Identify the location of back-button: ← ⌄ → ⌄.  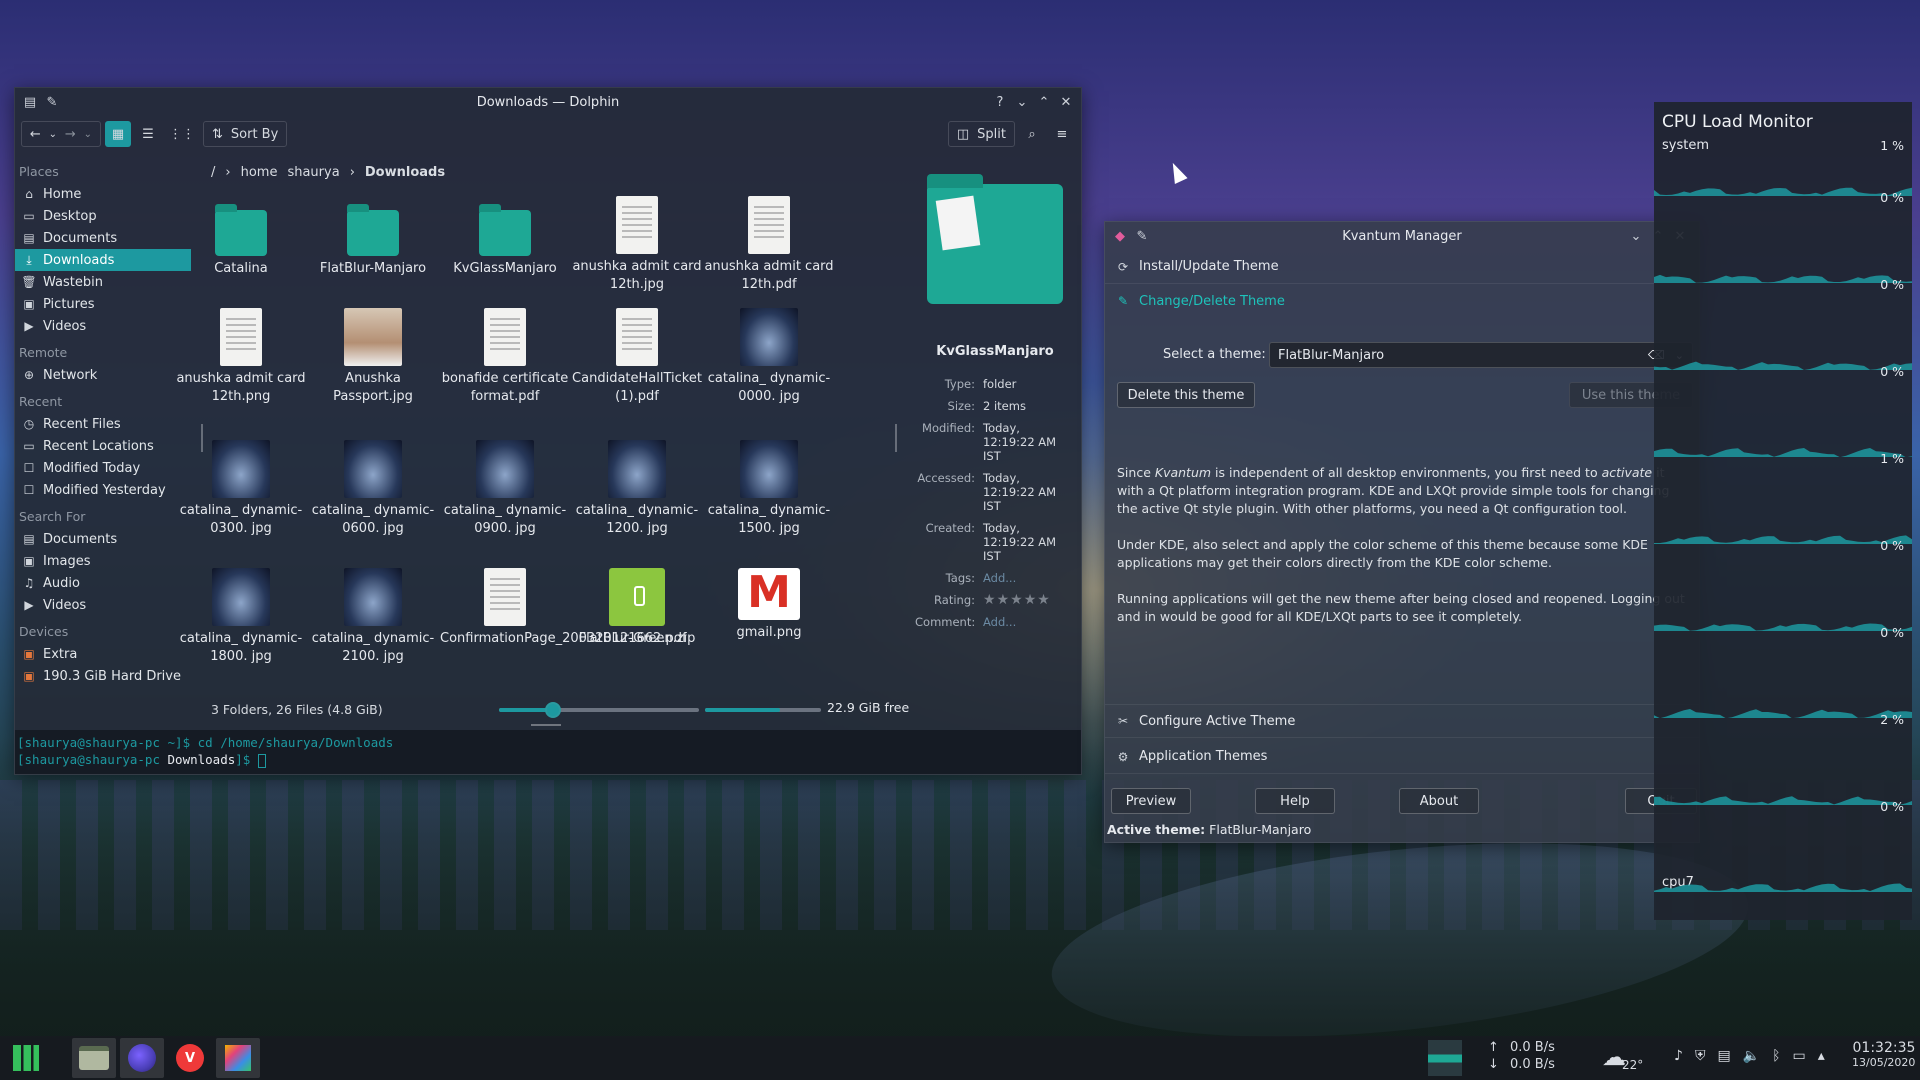
(61, 134).